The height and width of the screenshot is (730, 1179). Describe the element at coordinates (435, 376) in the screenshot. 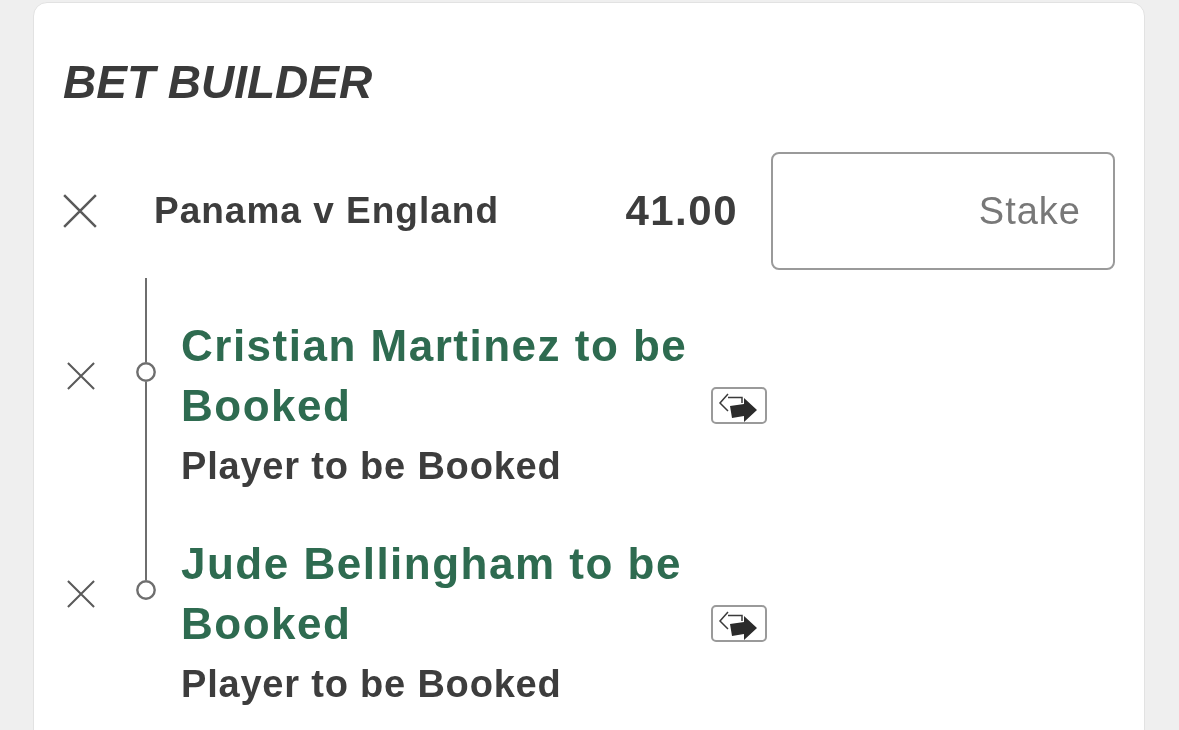

I see `selection-name: Cristian Martinez to be Booked` at that location.